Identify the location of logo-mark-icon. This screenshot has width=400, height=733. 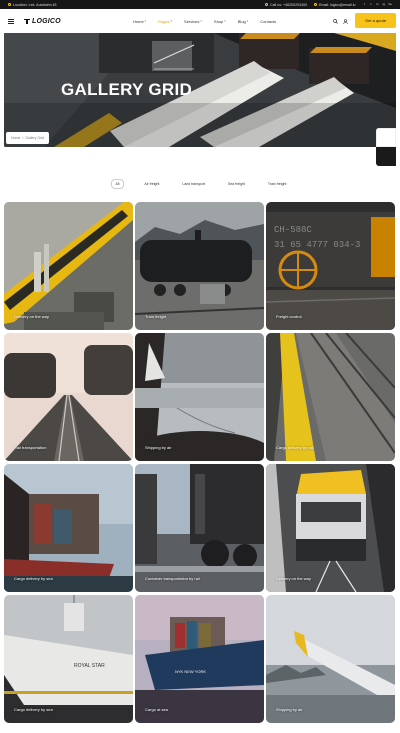
(27, 21).